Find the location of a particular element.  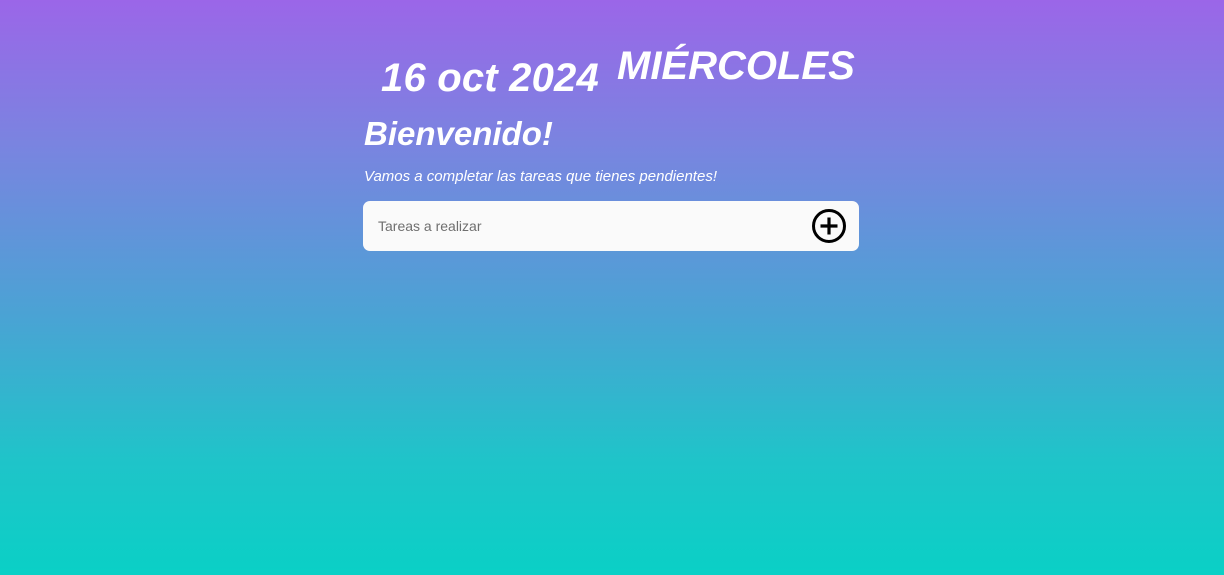

date-header: 16 oct 2024 MIÉRCOLES is located at coordinates (611, 57).